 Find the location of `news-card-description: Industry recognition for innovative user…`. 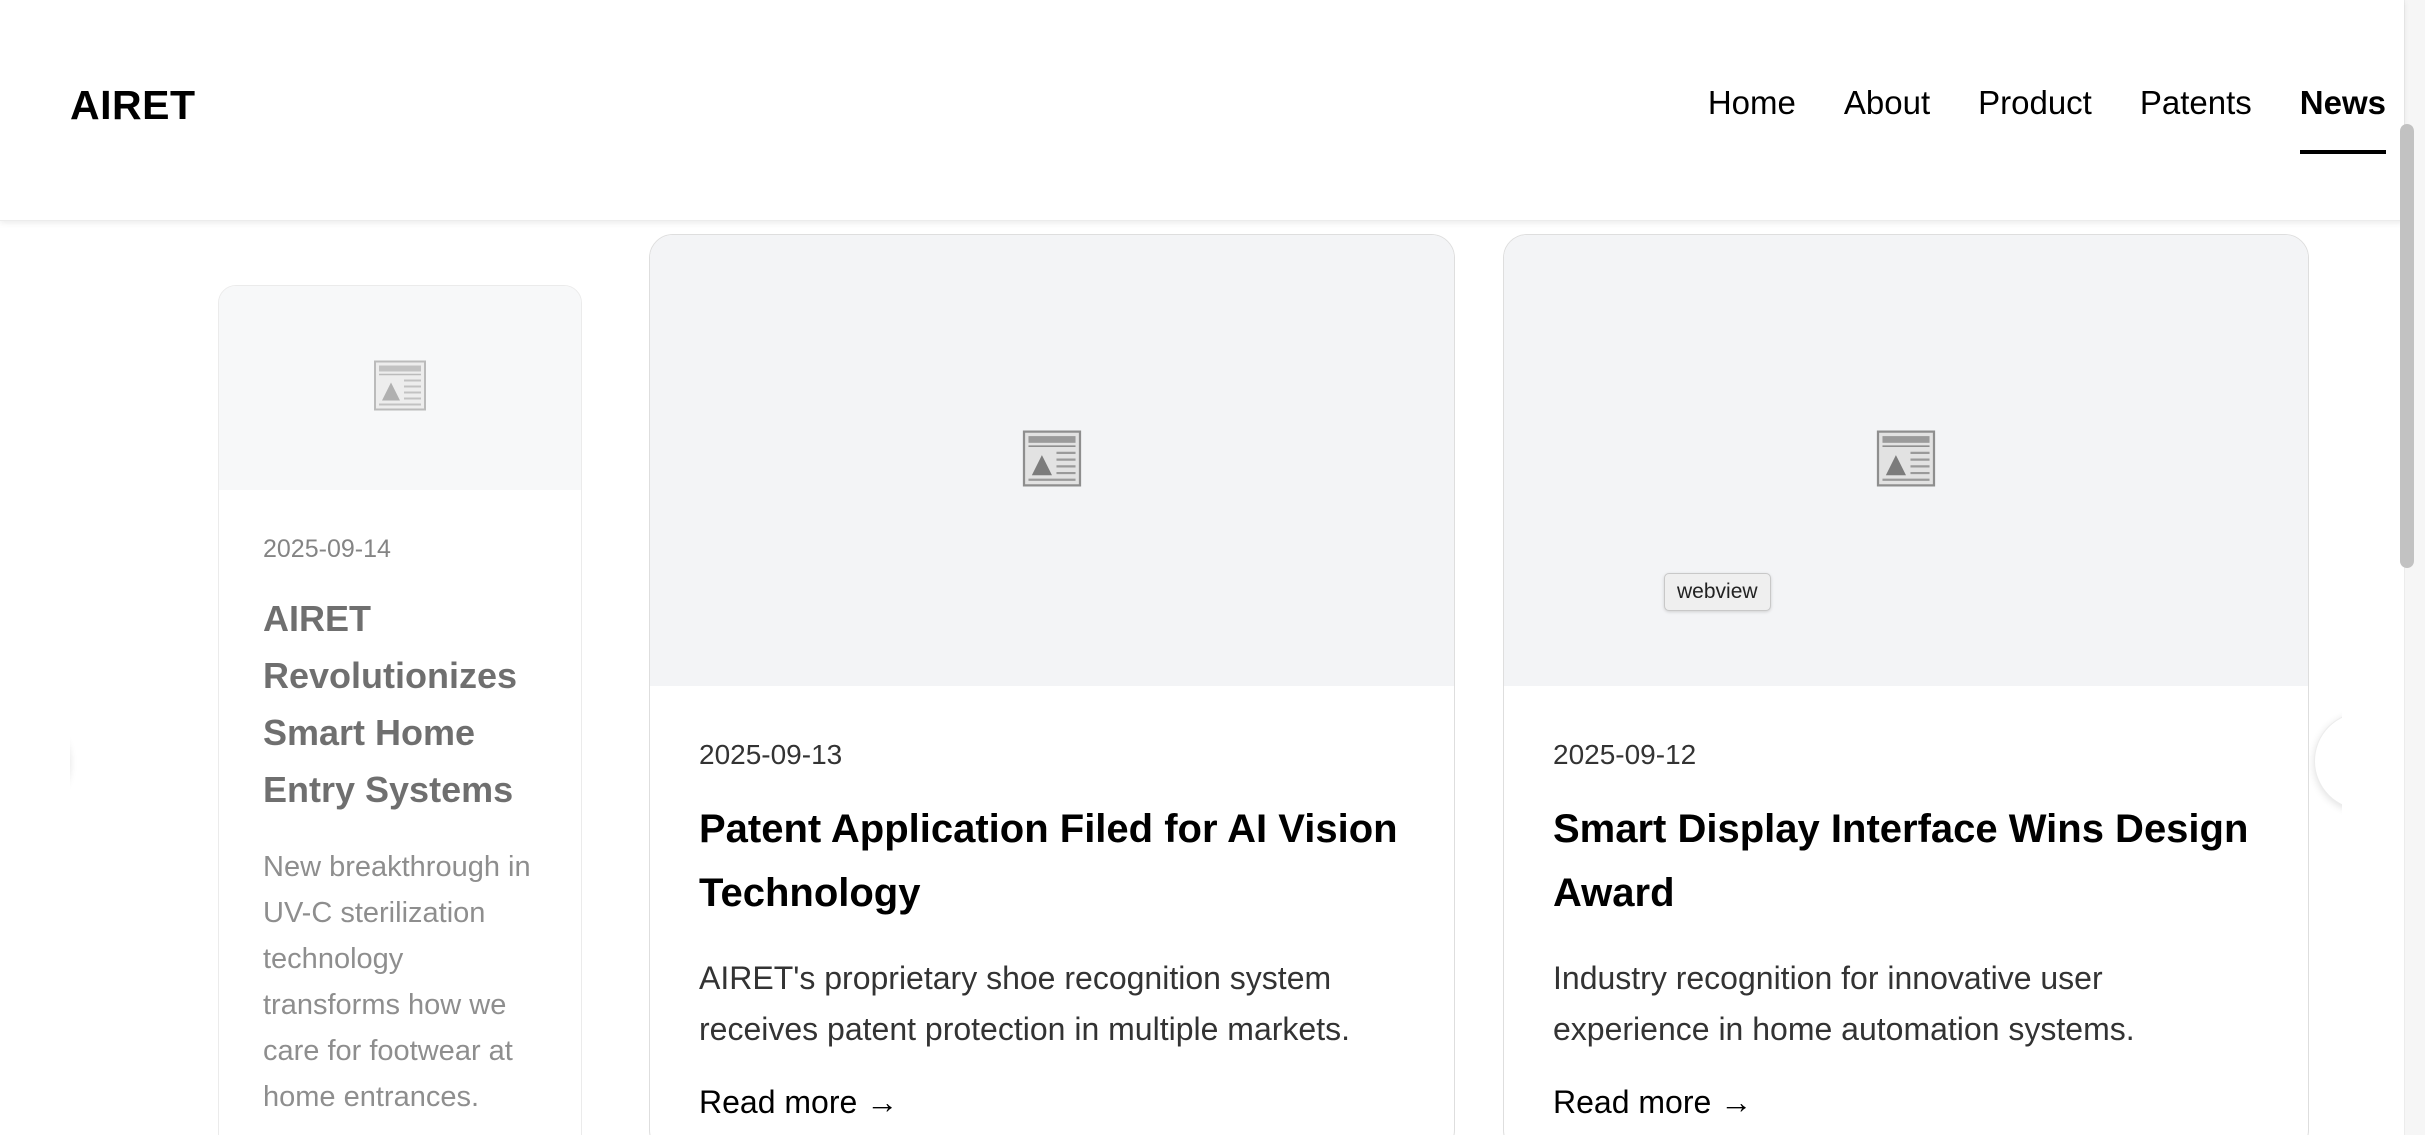

news-card-description: Industry recognition for innovative user… is located at coordinates (1844, 1003).